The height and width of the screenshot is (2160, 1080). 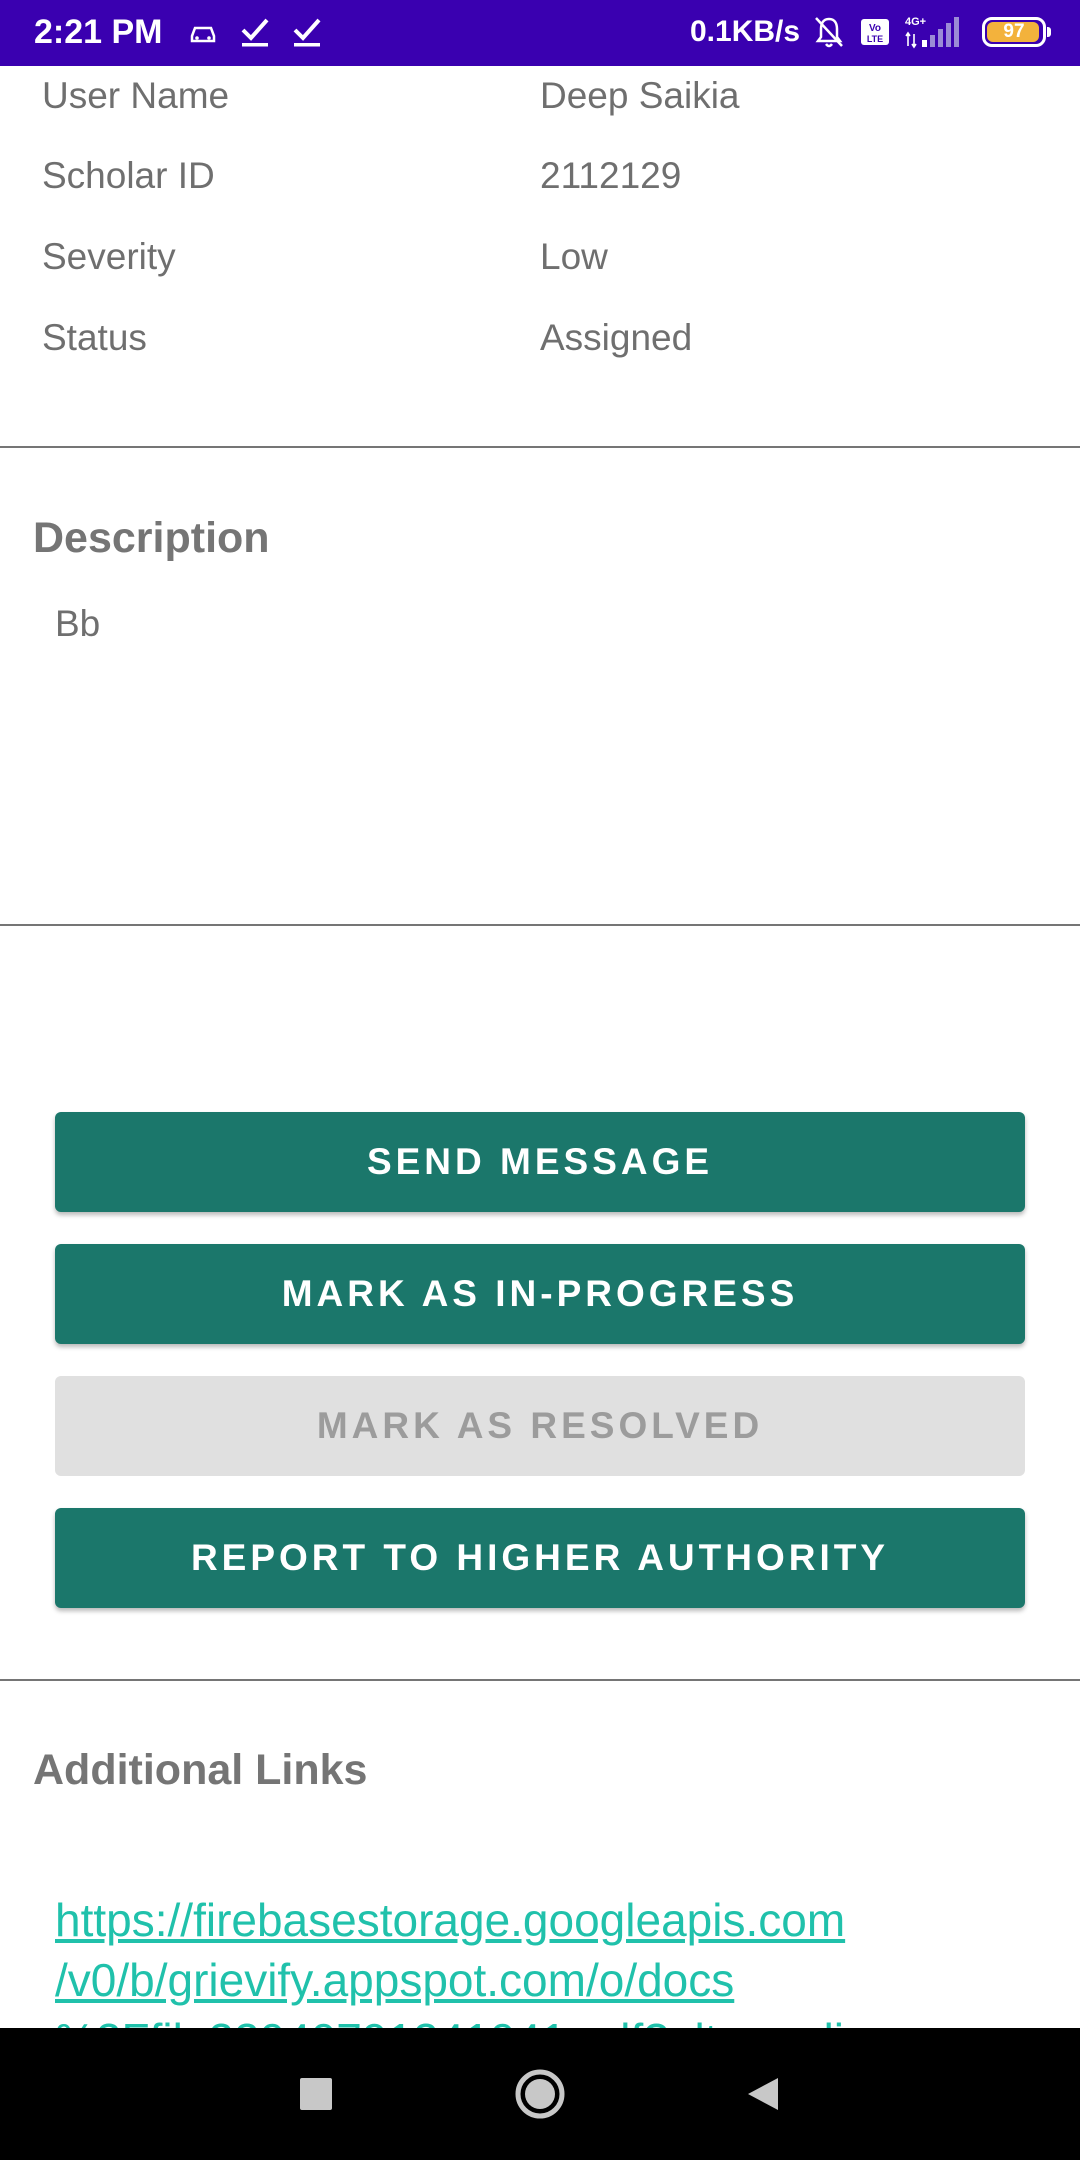 What do you see at coordinates (640, 95) in the screenshot?
I see `detail-value: Deep Saikia` at bounding box center [640, 95].